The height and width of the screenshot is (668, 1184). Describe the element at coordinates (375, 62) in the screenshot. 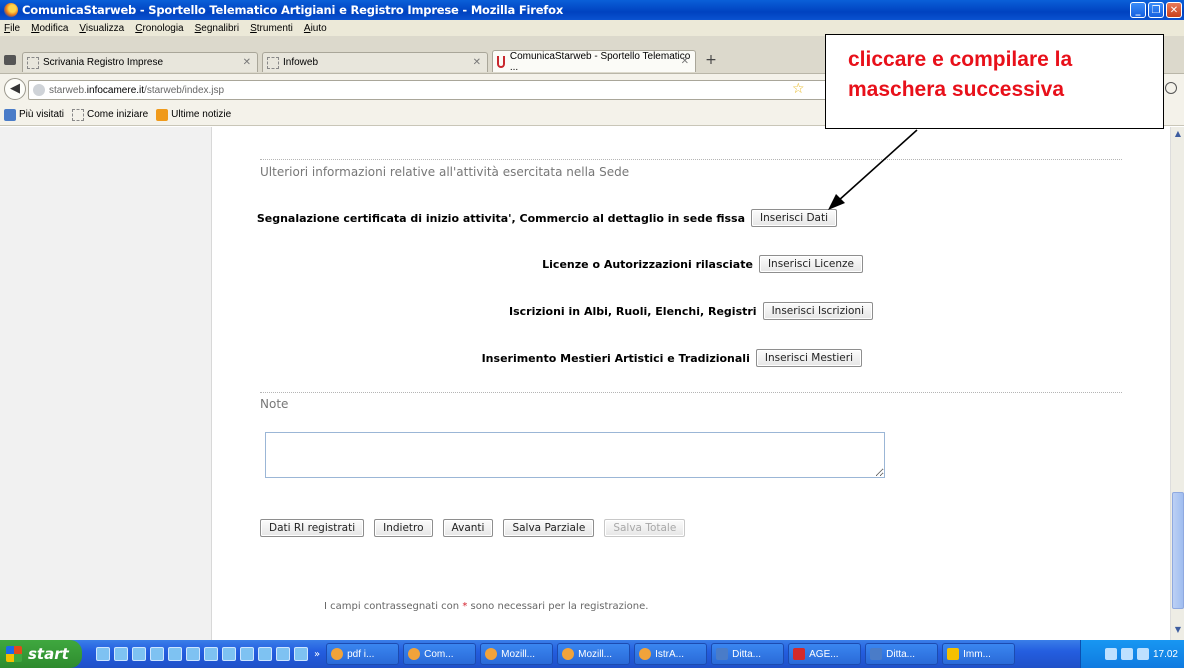

I see `tab-infoweb: Infoweb ✕` at that location.